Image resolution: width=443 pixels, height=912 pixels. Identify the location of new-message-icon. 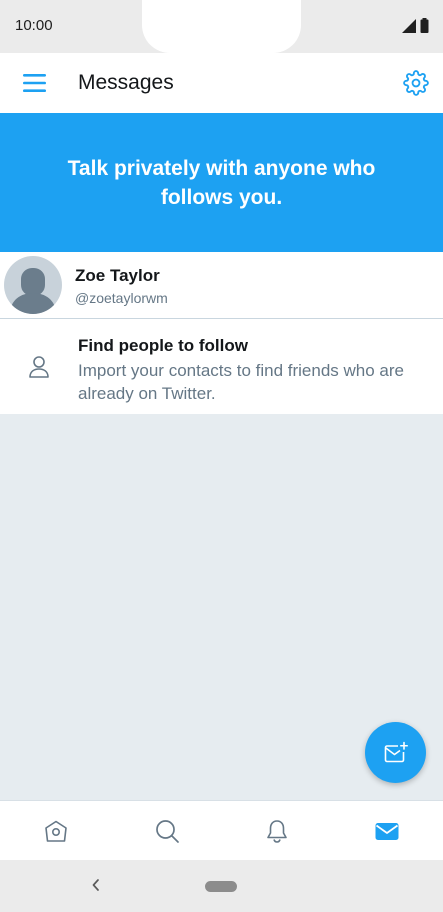
(396, 751).